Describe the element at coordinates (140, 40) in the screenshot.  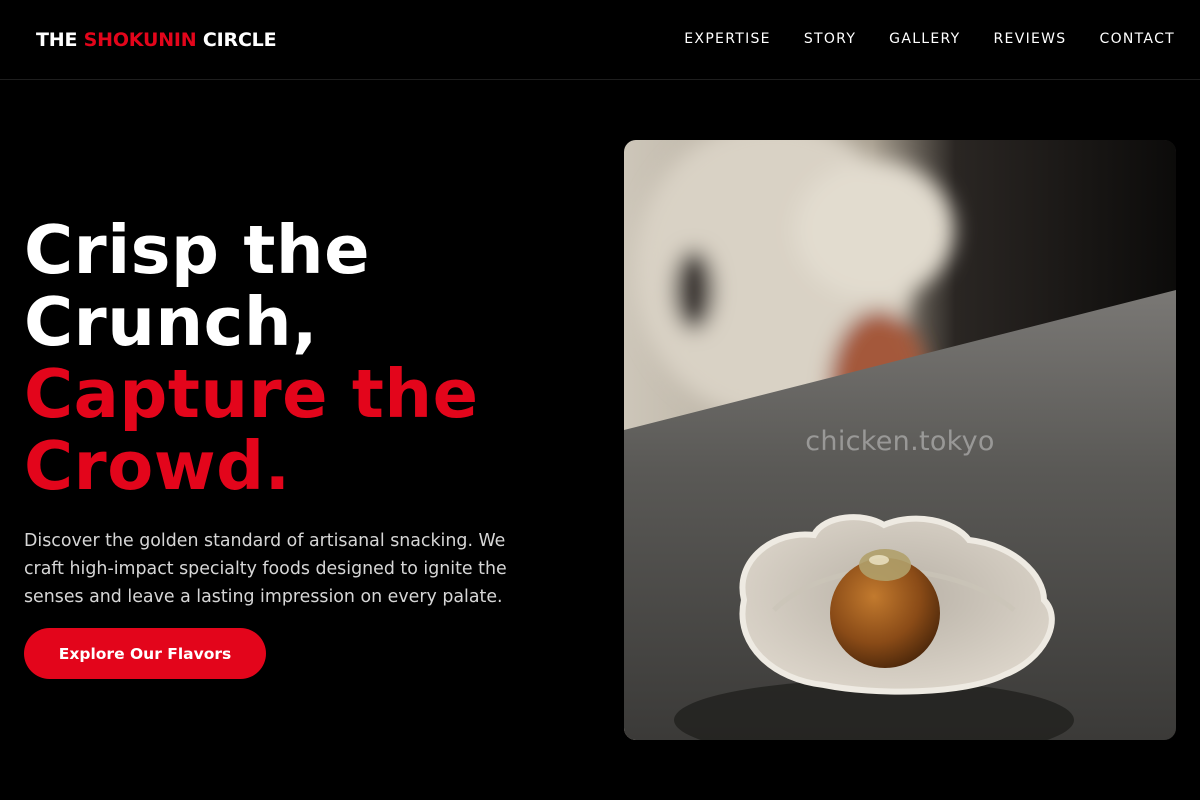
I see `brand-accent: SHOKUNIN` at that location.